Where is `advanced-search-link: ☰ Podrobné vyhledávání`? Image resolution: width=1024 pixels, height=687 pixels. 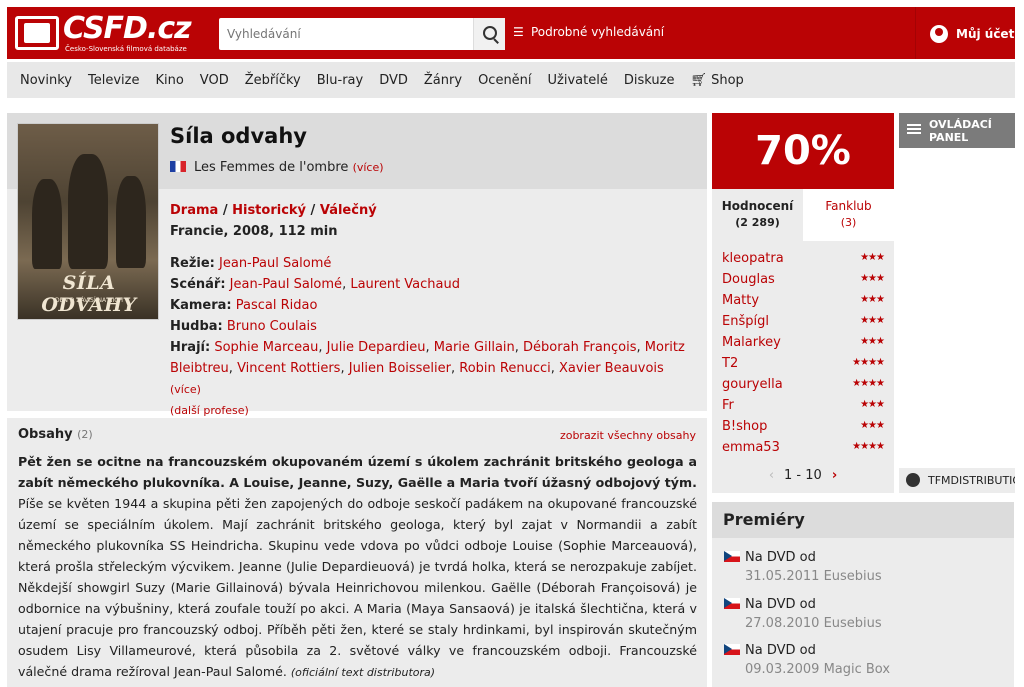
advanced-search-link: ☰ Podrobné vyhledávání is located at coordinates (588, 32).